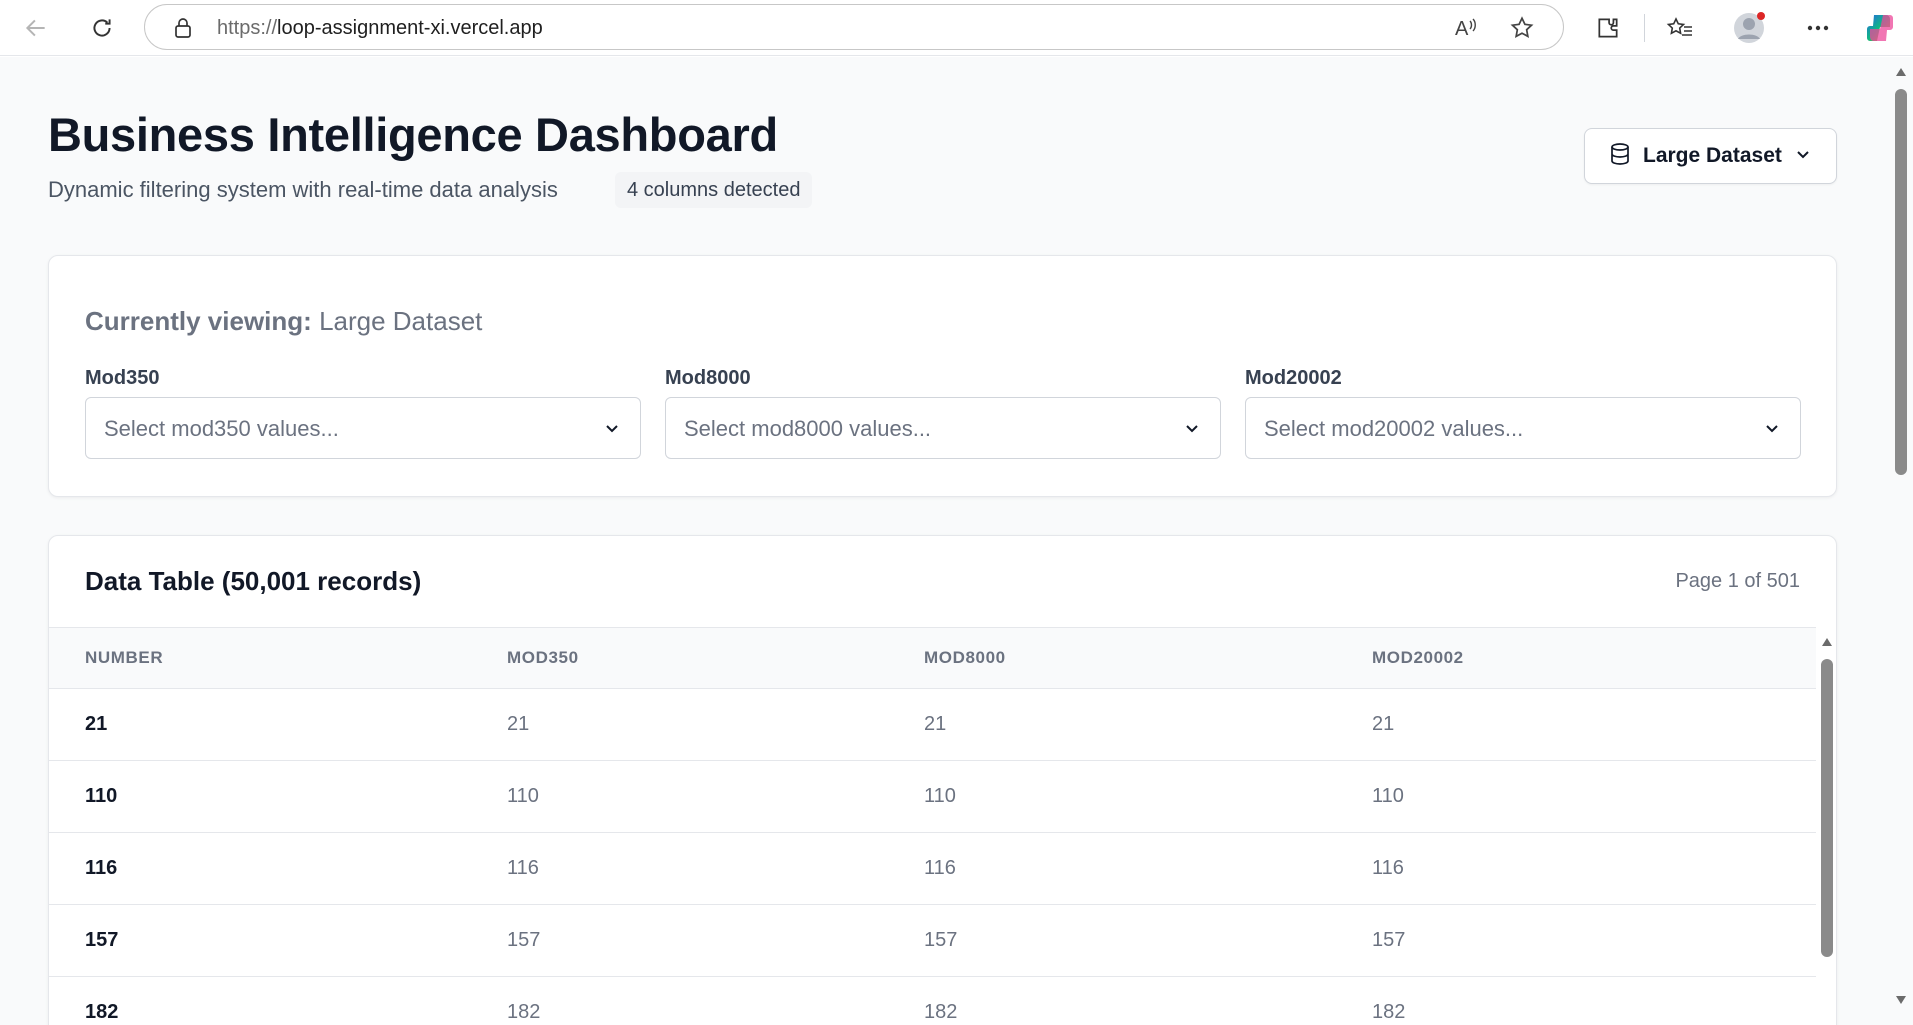 The height and width of the screenshot is (1025, 1913). Describe the element at coordinates (1901, 541) in the screenshot. I see `page-scrollbar` at that location.